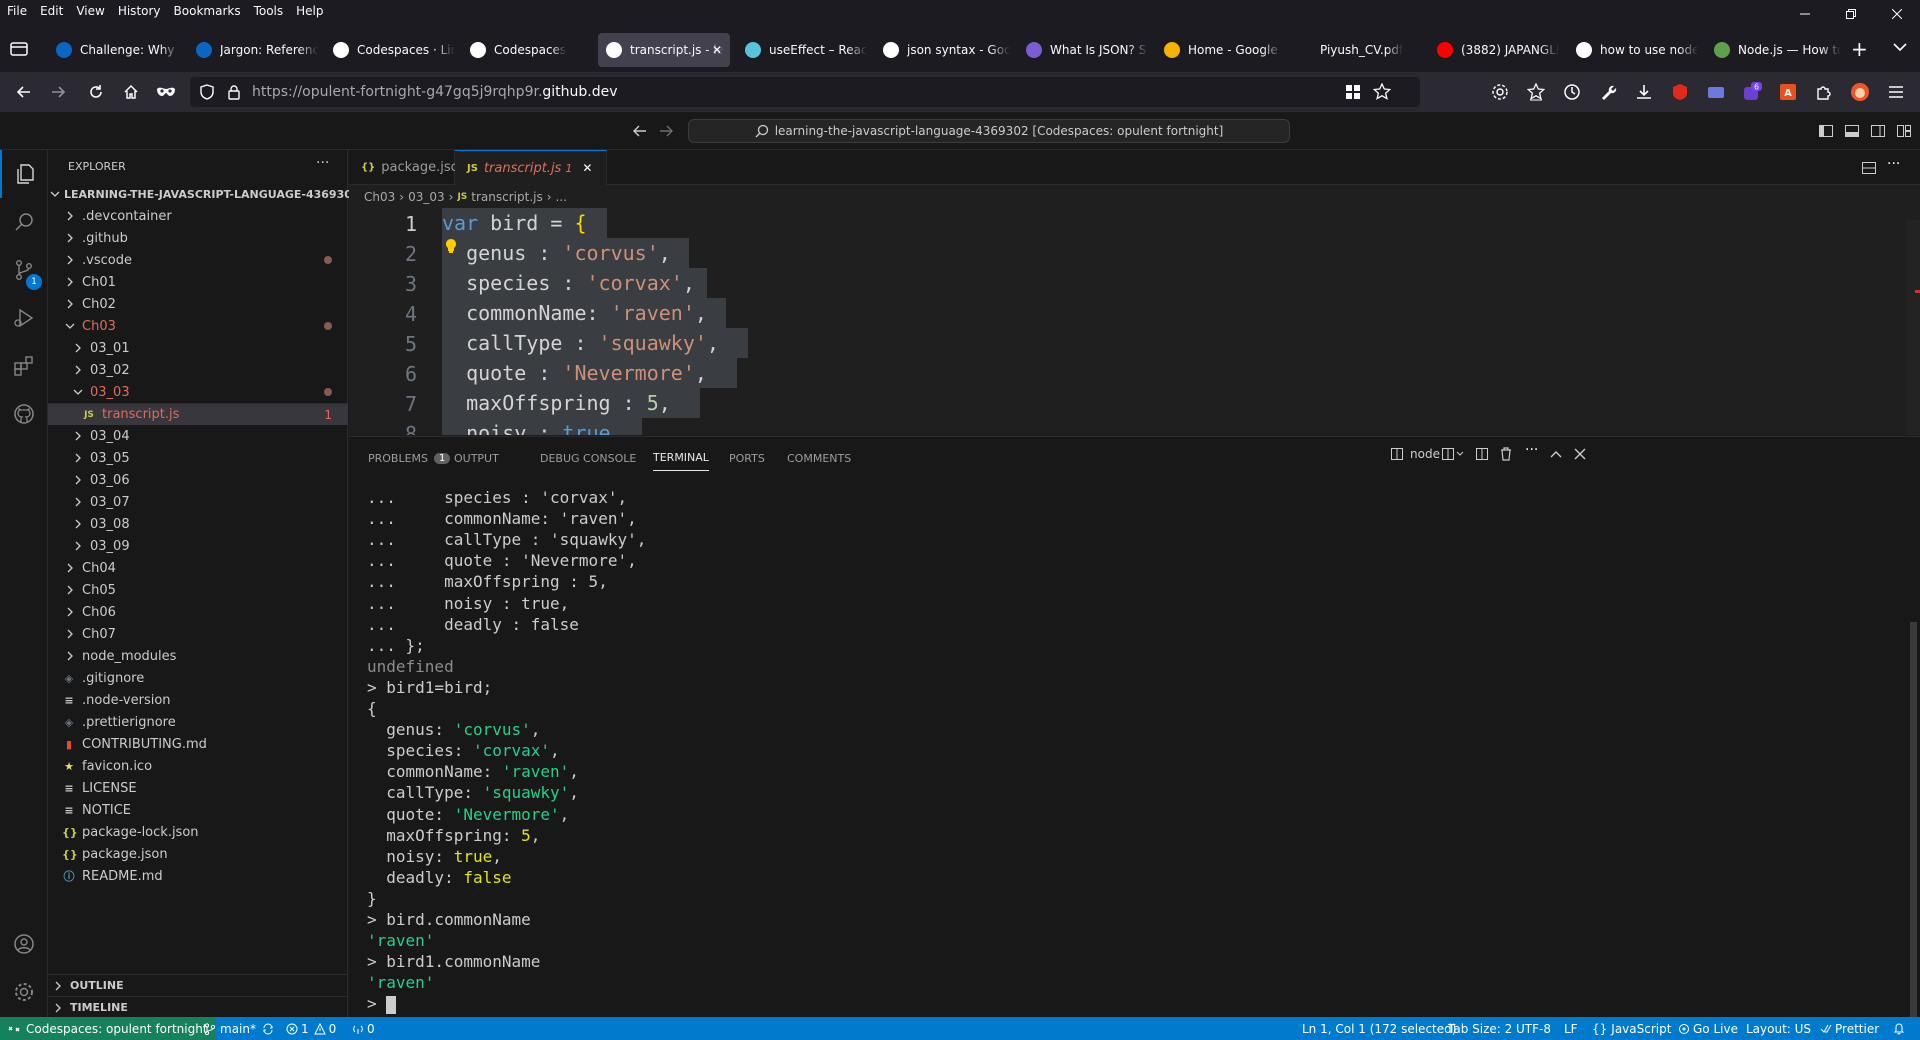 Image resolution: width=1920 pixels, height=1040 pixels. Describe the element at coordinates (198, 282) in the screenshot. I see `folder-item: Ch01` at that location.